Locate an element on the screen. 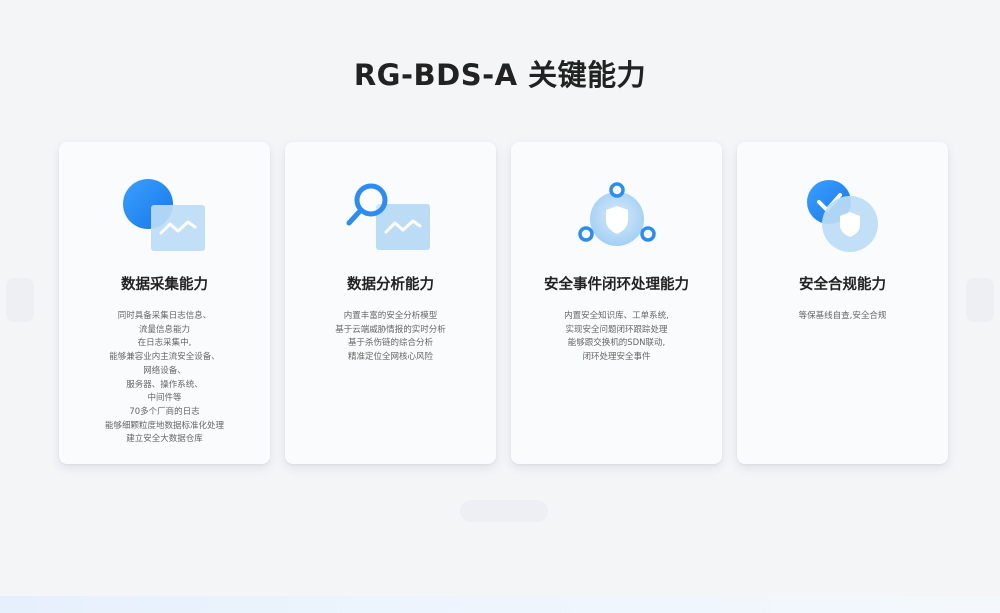 This screenshot has width=1000, height=613. capability-card-compliance: 安全合规能力 等保基线自查,安全合规 is located at coordinates (842, 303).